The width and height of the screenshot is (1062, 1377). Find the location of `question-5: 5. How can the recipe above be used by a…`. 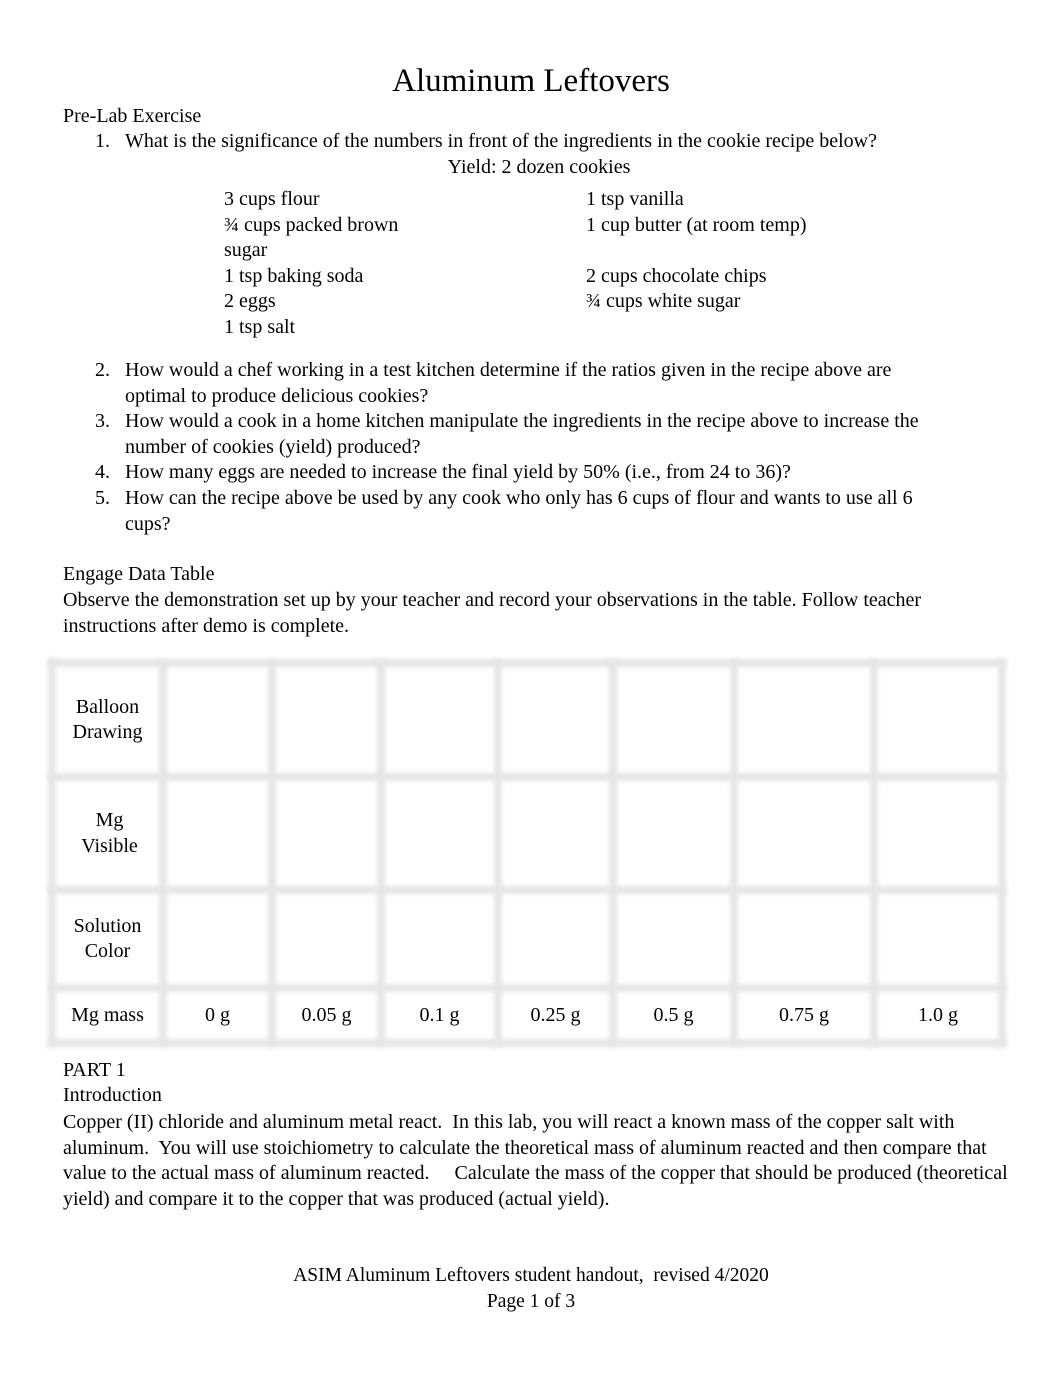

question-5: 5. How can the recipe above be used by a… is located at coordinates (520, 511).